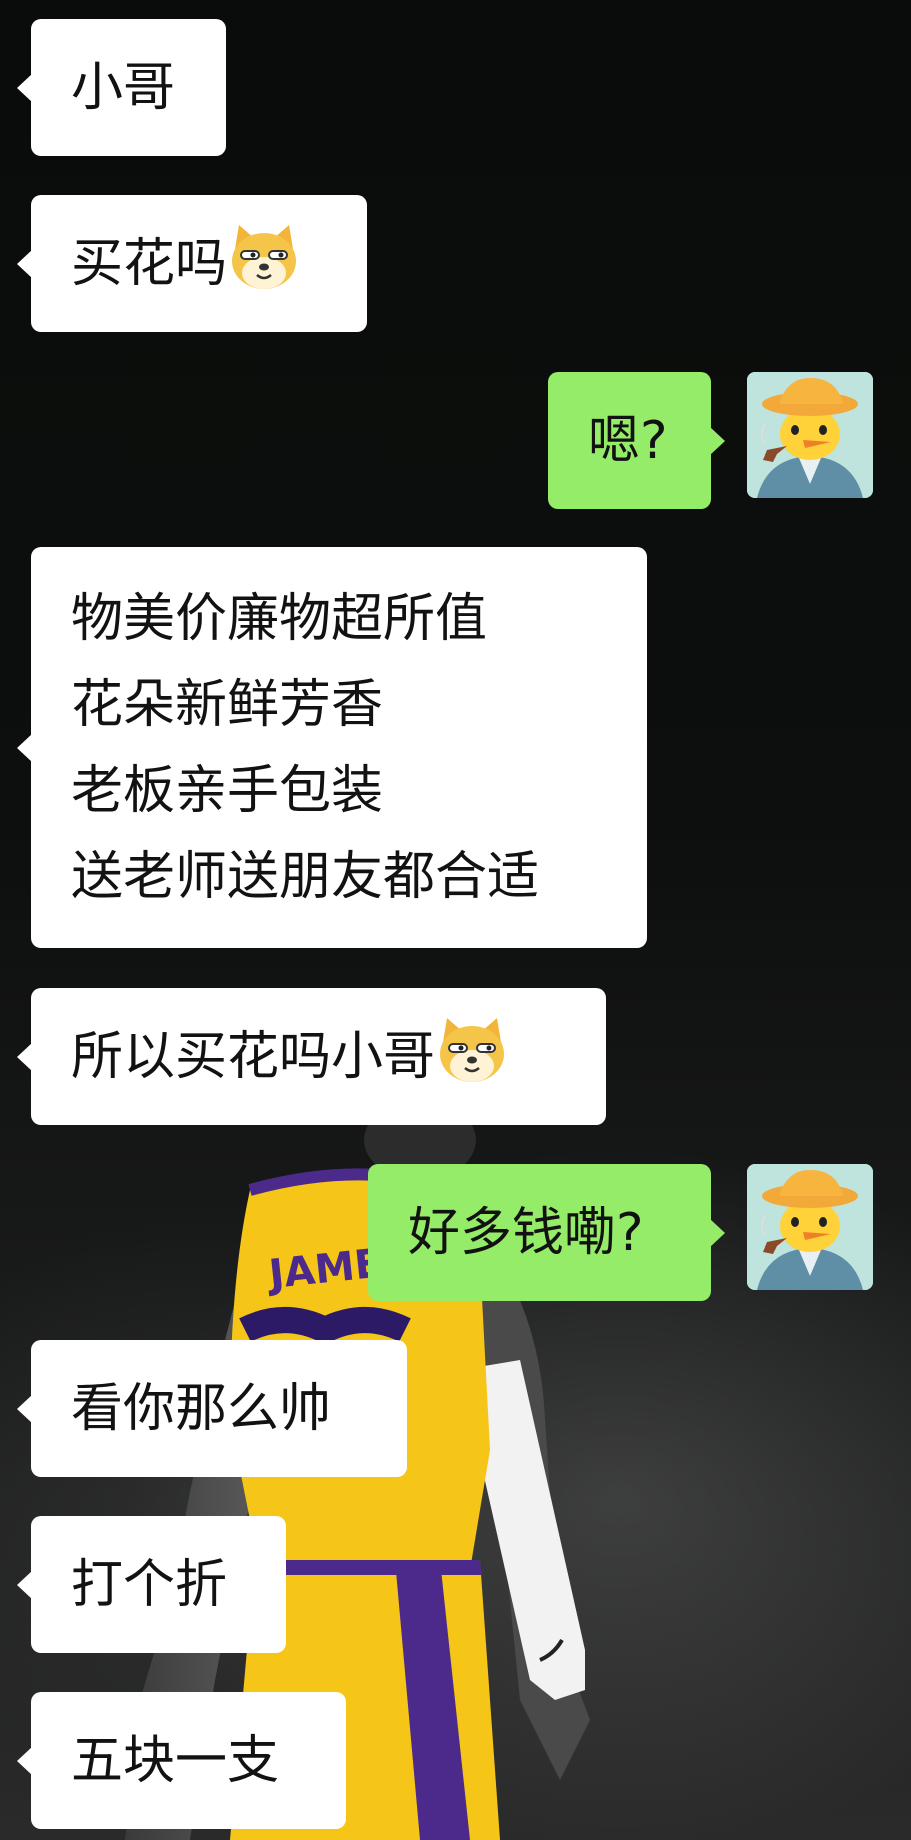  I want to click on message-text: 打个折, so click(149, 1584).